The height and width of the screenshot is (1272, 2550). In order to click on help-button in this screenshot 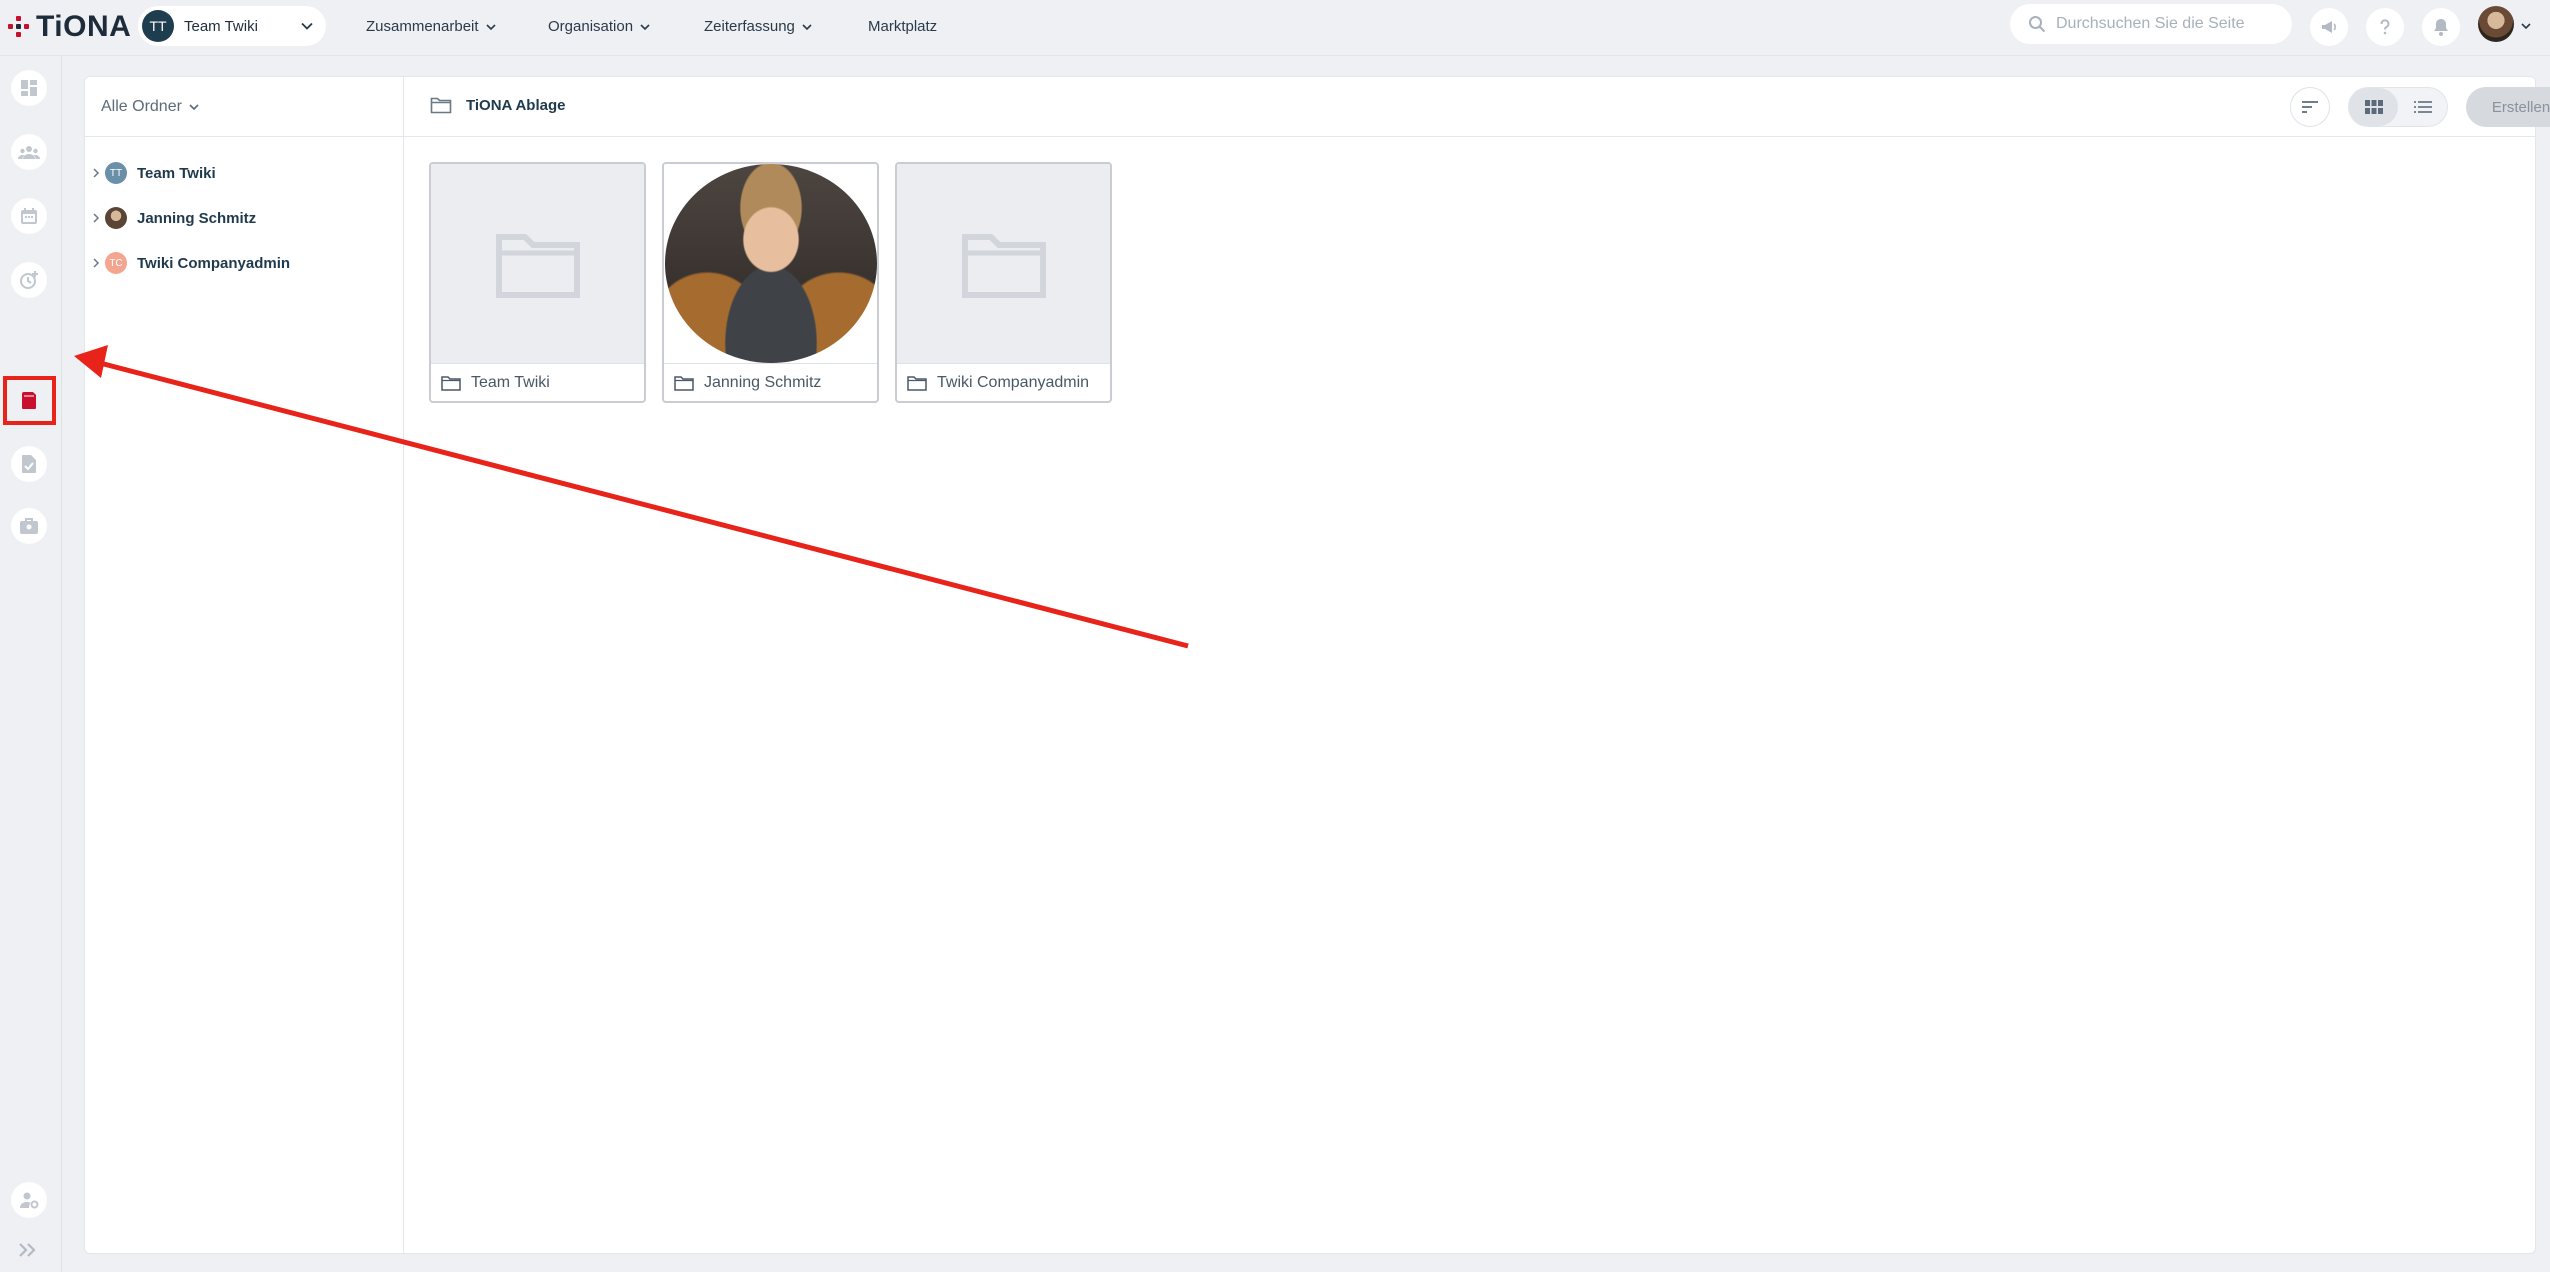, I will do `click(2385, 27)`.